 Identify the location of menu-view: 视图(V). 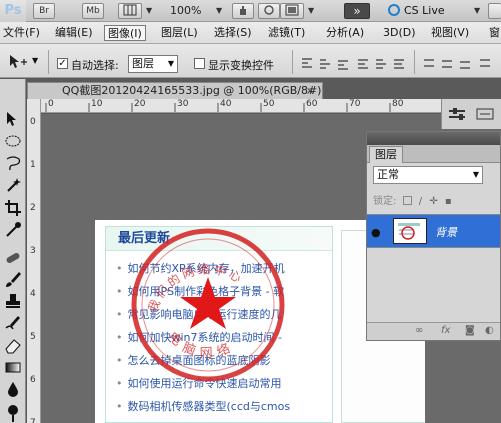
(450, 33).